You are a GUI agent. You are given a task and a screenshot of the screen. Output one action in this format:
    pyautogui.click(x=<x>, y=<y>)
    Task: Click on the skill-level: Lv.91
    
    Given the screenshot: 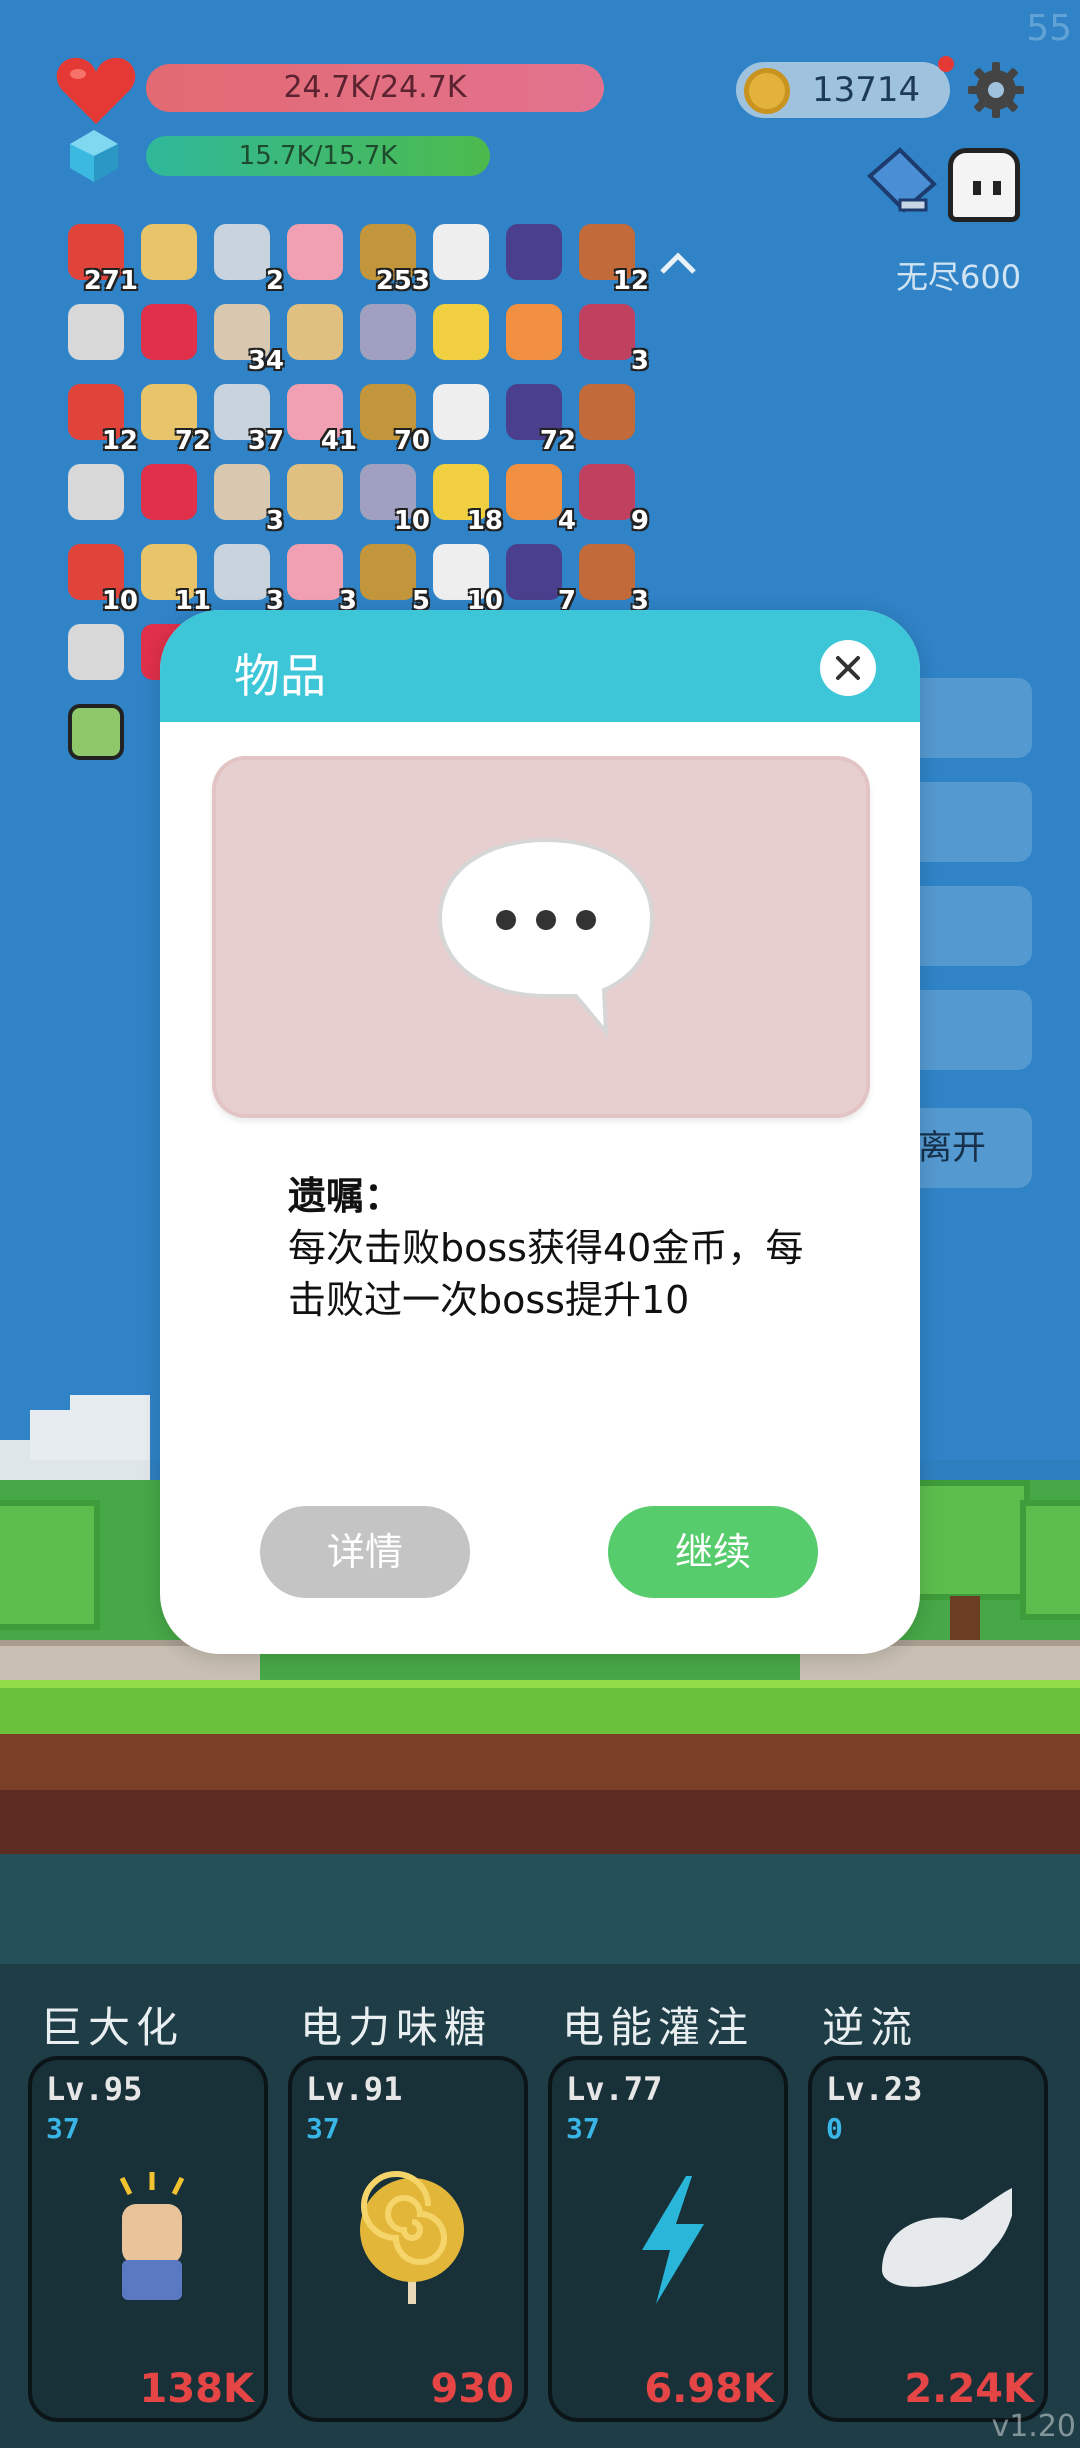 What is the action you would take?
    pyautogui.click(x=354, y=2089)
    